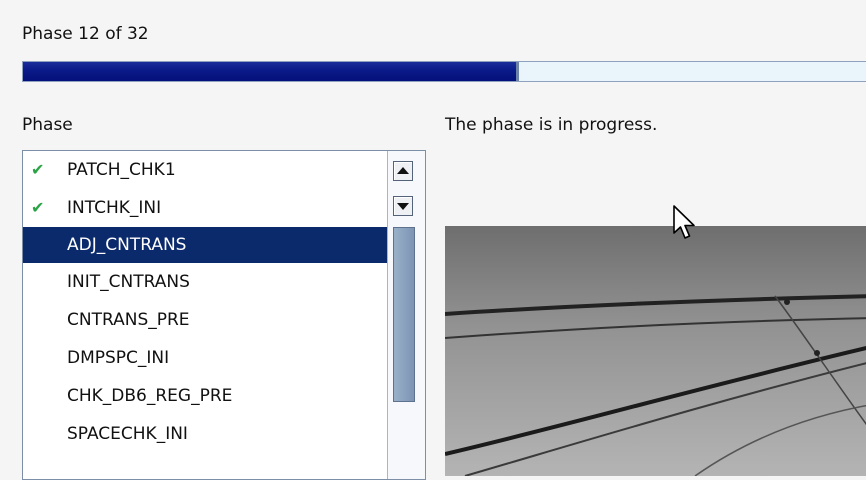 Image resolution: width=866 pixels, height=480 pixels. What do you see at coordinates (684, 222) in the screenshot?
I see `mouse-cursor-icon` at bounding box center [684, 222].